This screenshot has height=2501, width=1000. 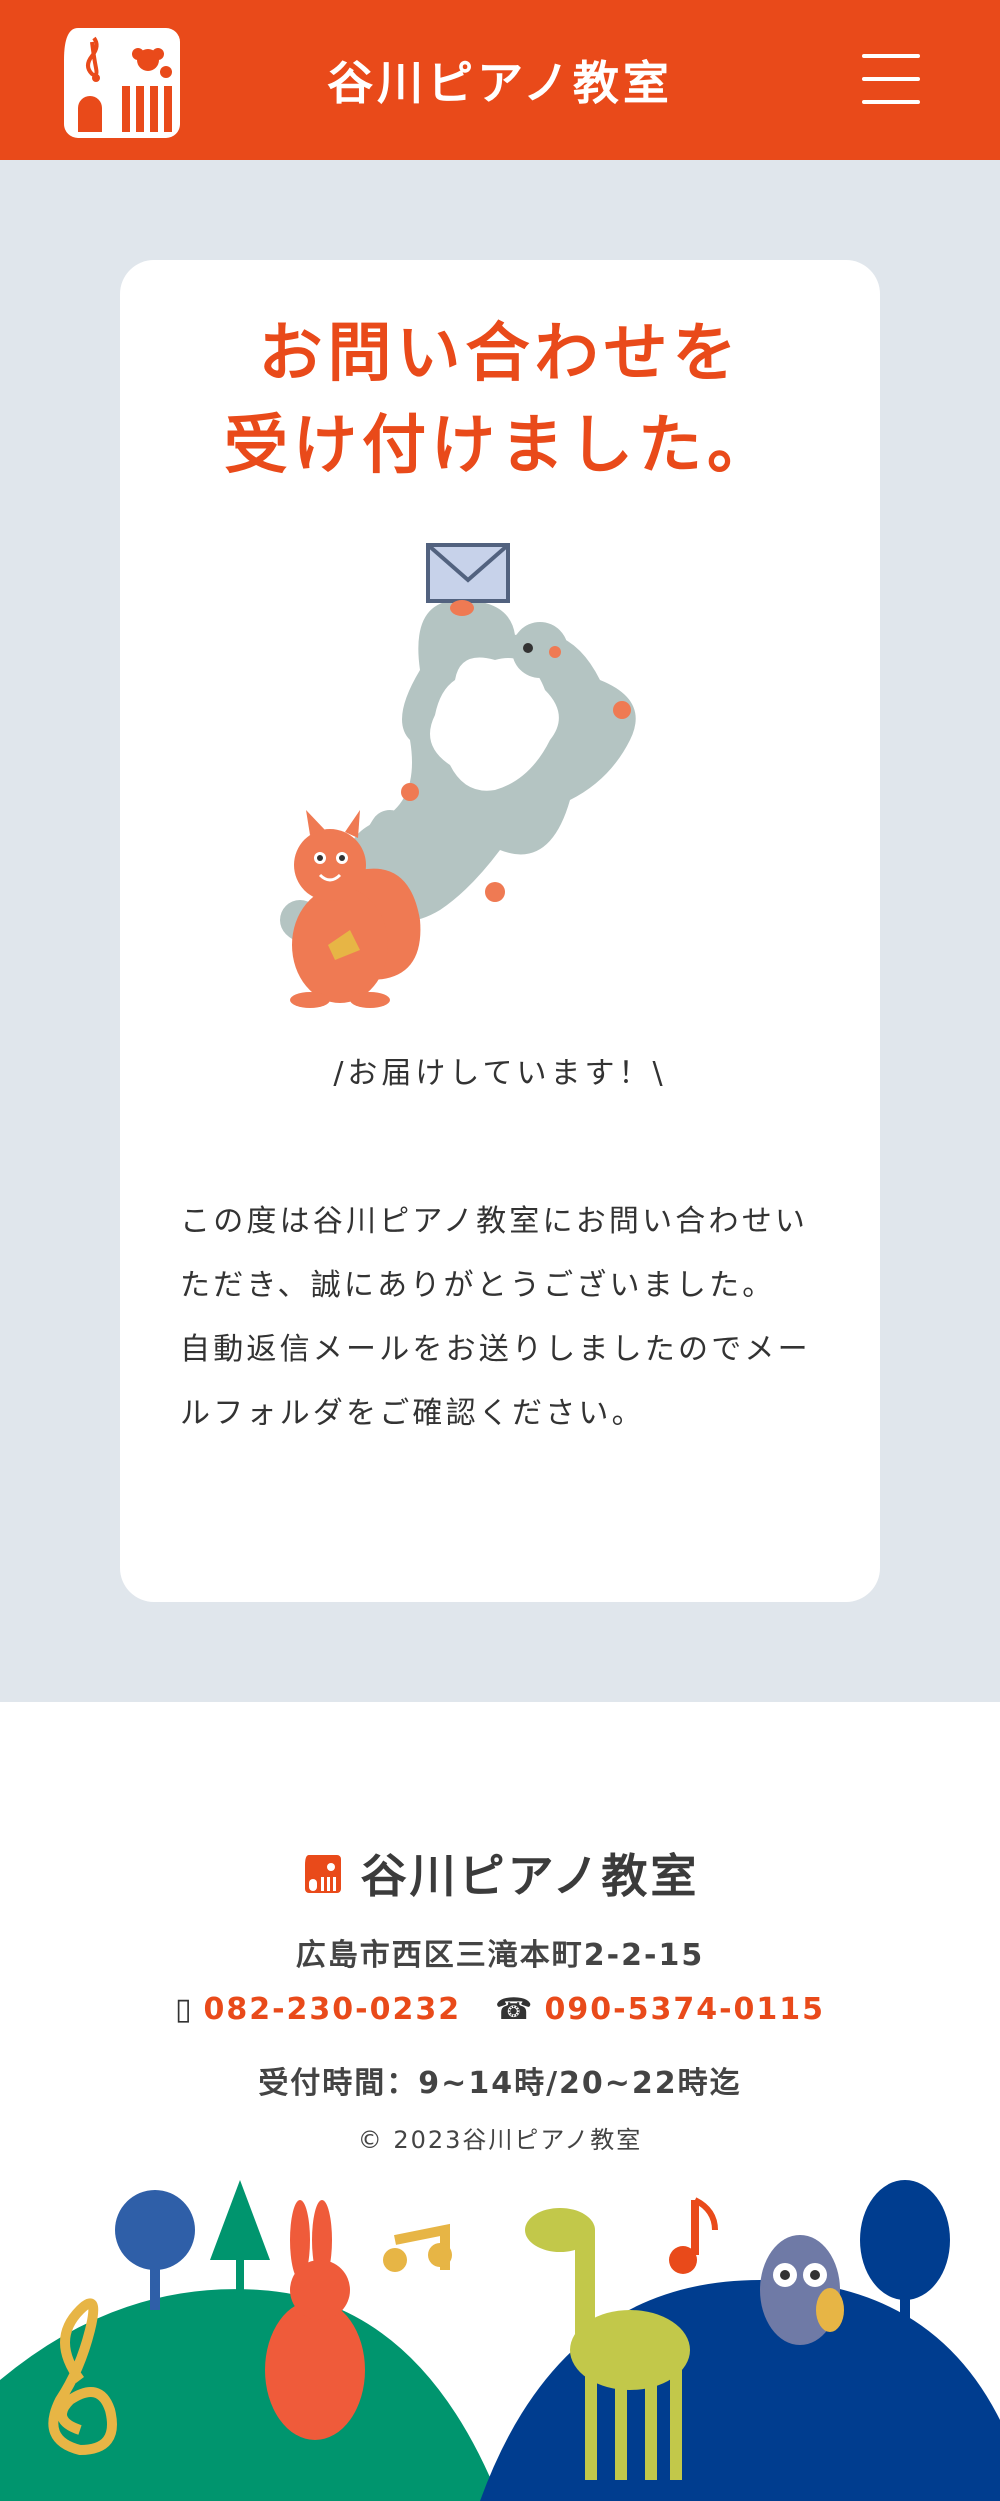 I want to click on mobile-phone-icon: ▯, so click(x=184, y=2009).